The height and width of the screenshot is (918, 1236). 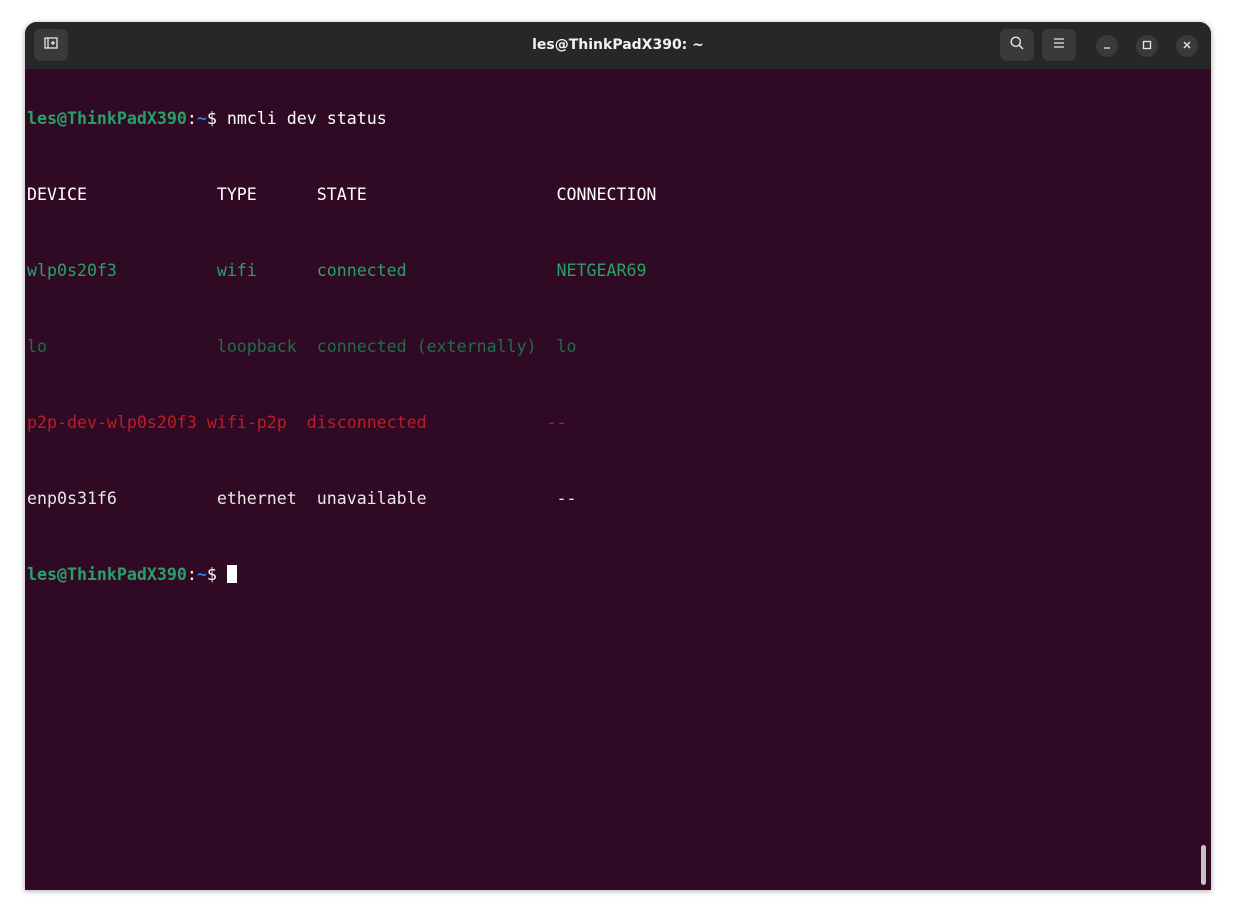 What do you see at coordinates (437, 346) in the screenshot?
I see `device-state: connected (externally)` at bounding box center [437, 346].